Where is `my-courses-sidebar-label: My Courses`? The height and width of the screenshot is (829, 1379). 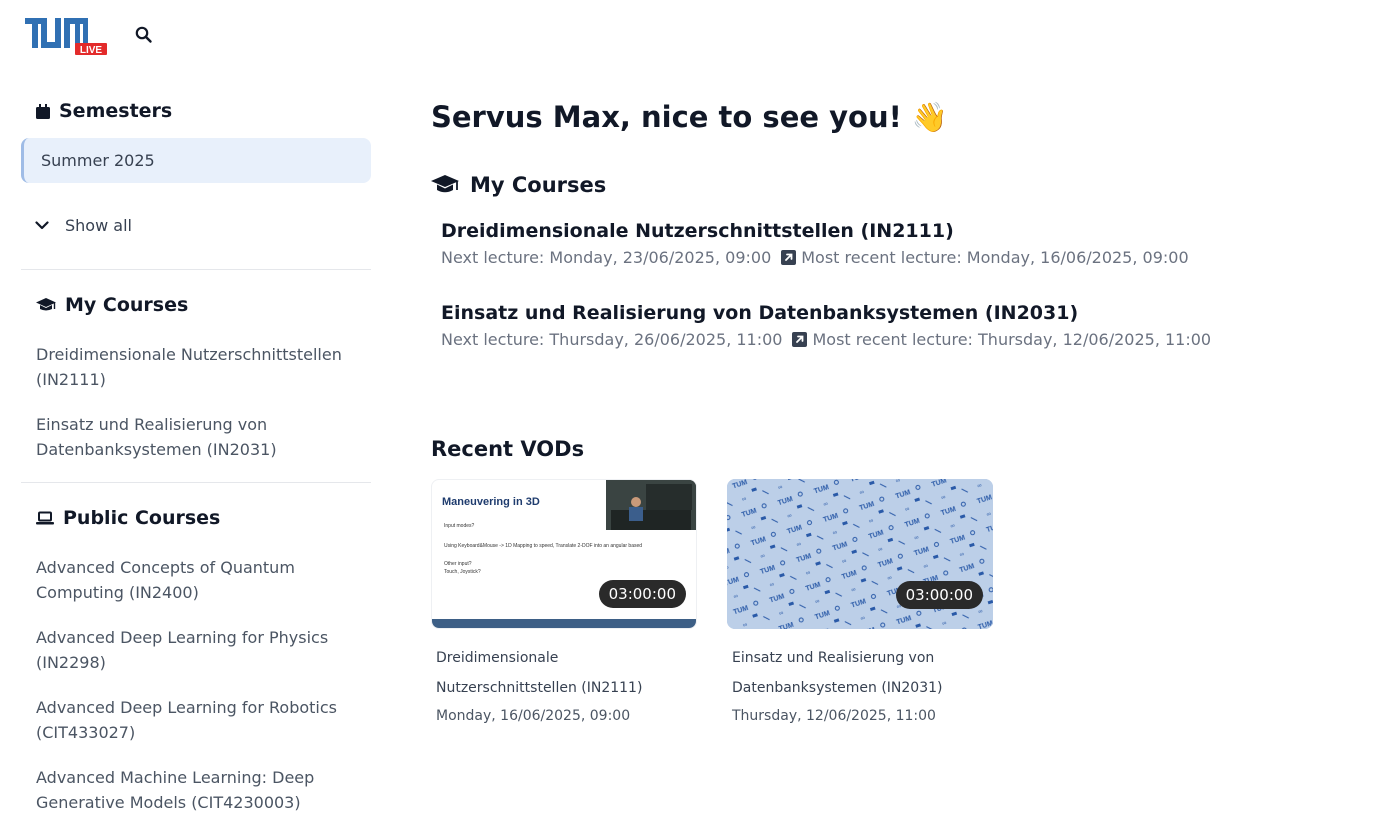
my-courses-sidebar-label: My Courses is located at coordinates (127, 305).